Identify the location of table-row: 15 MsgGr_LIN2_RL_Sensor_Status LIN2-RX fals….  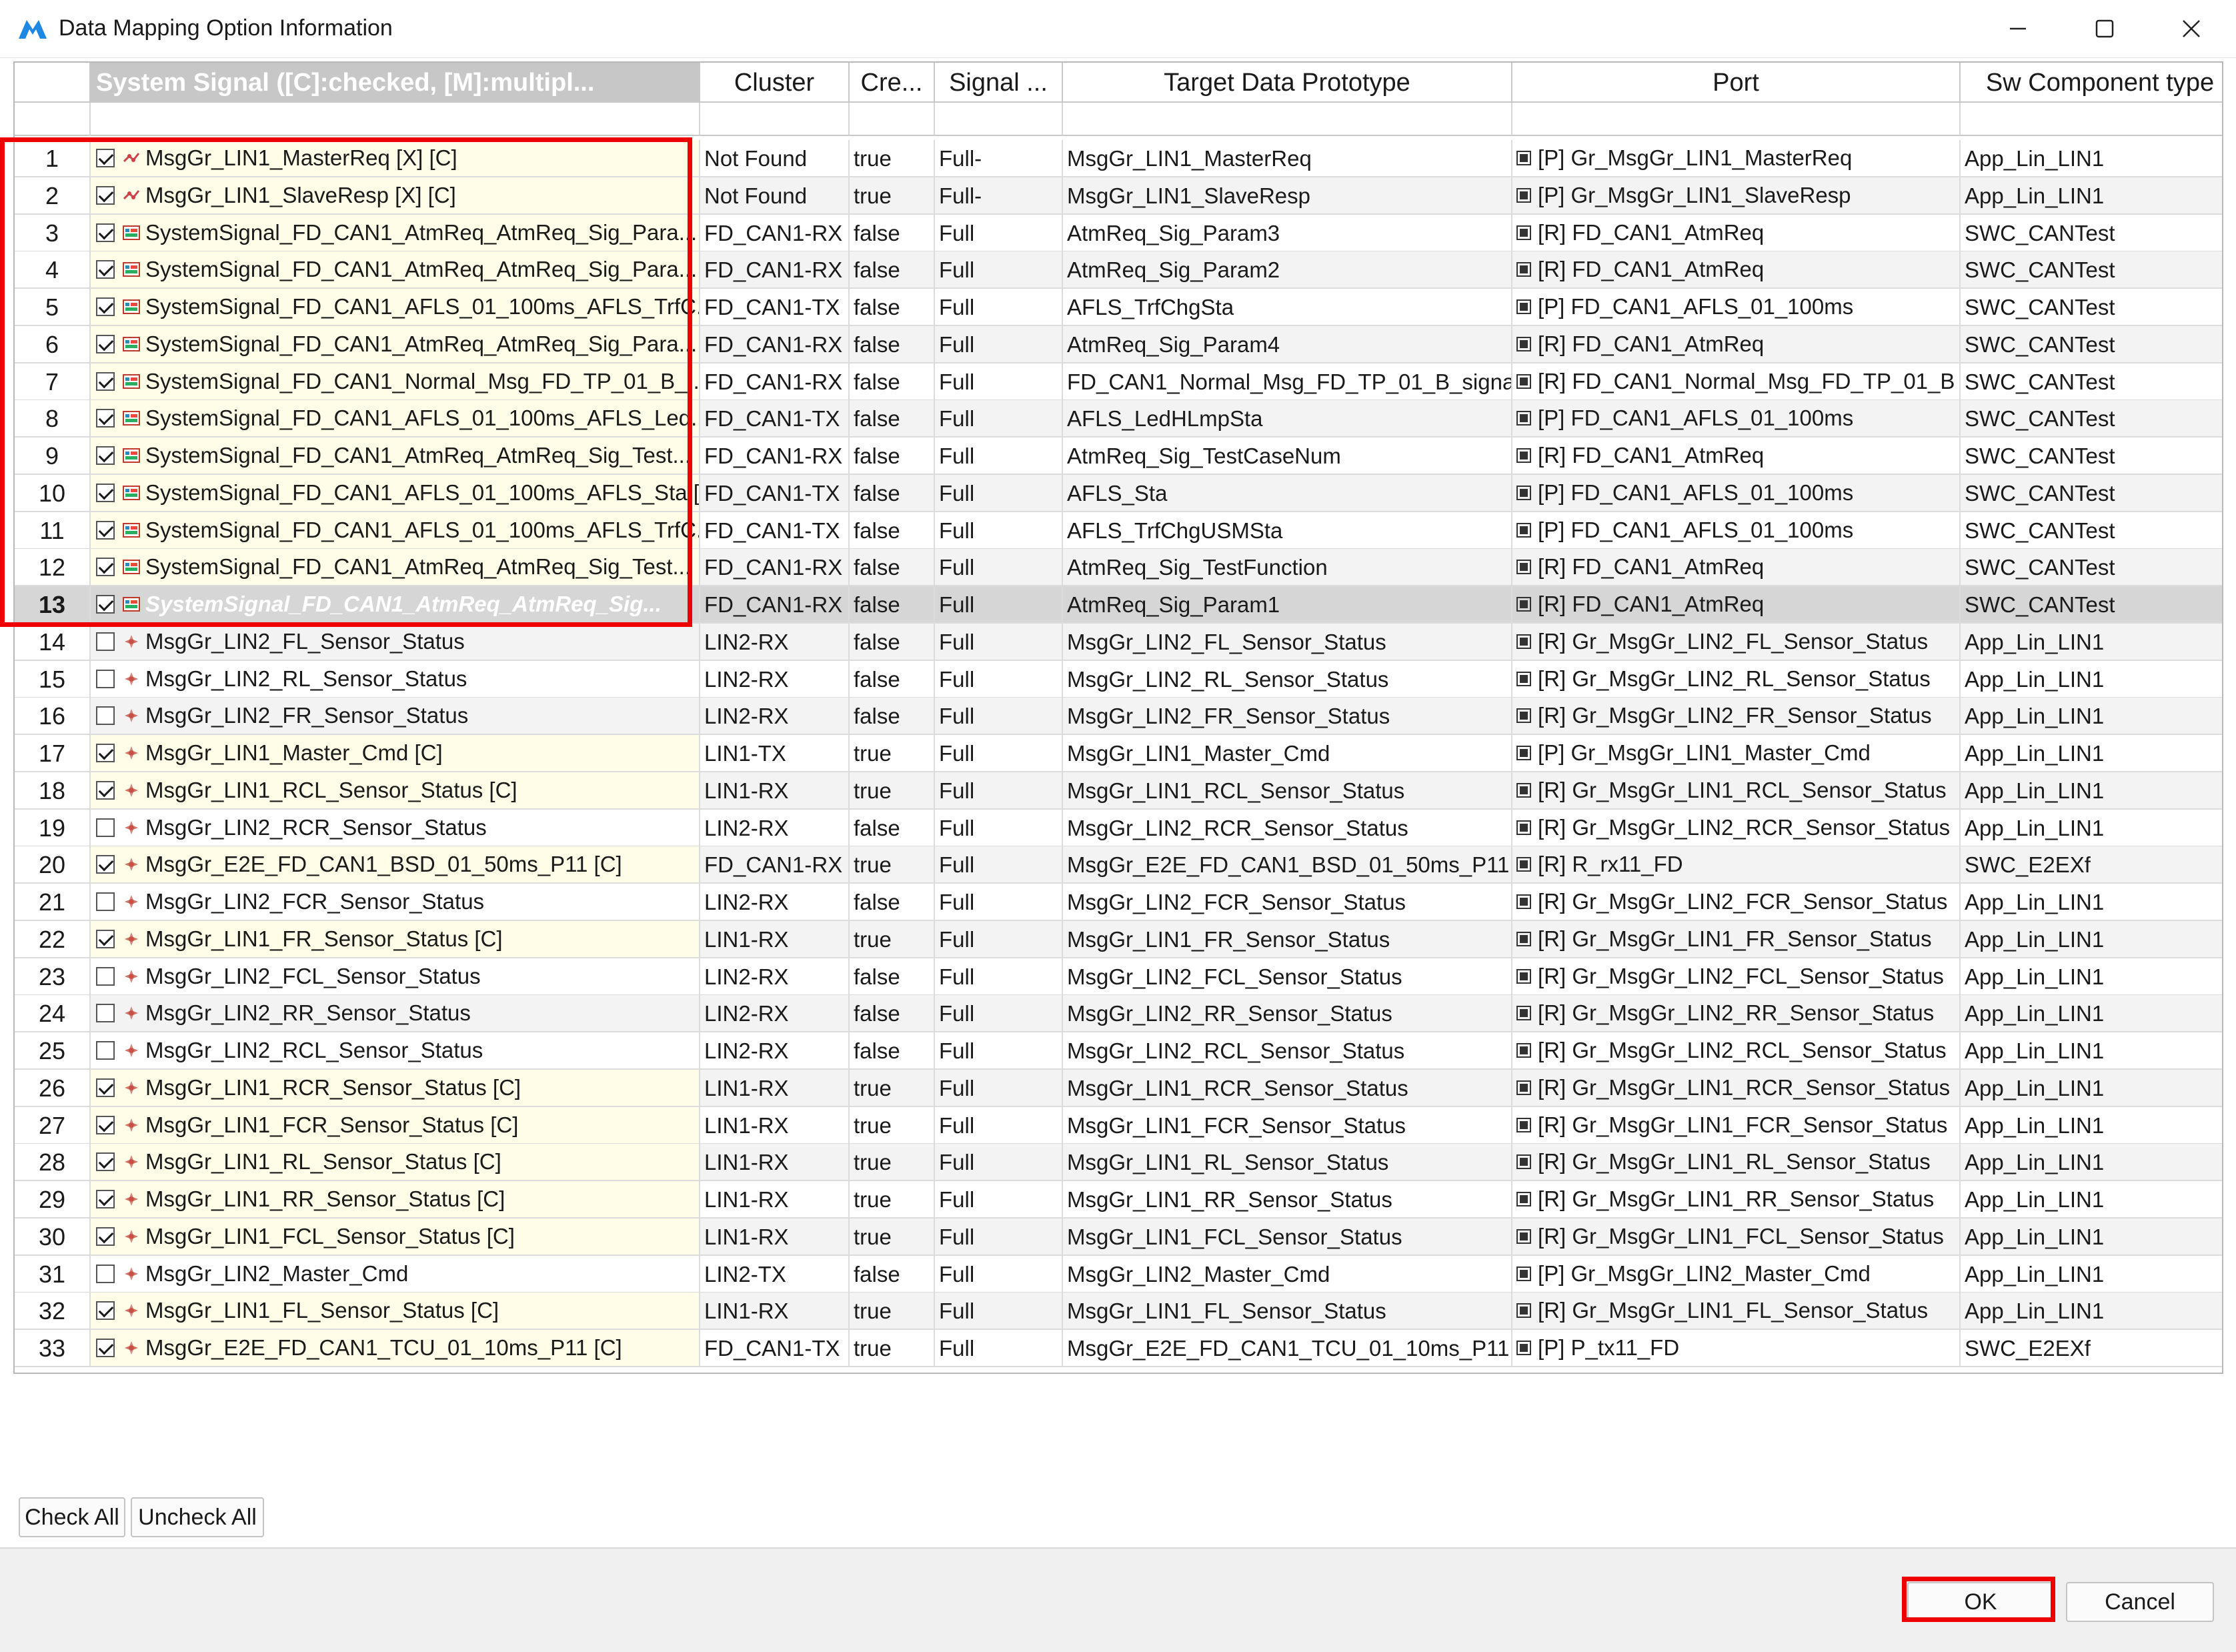
(1118, 679).